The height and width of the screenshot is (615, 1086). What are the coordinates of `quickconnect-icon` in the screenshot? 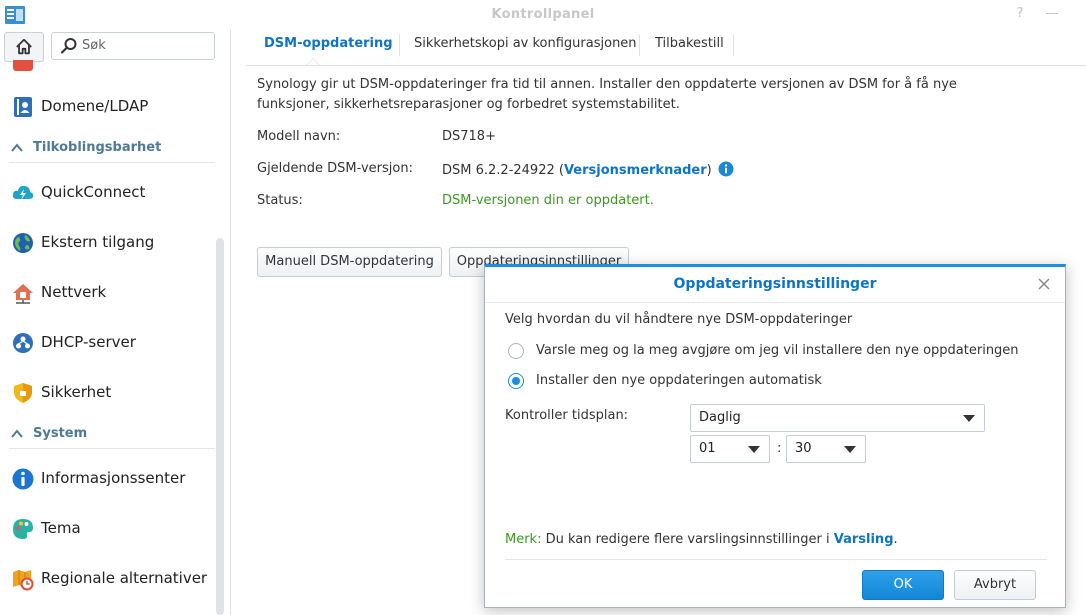 It's located at (23, 192).